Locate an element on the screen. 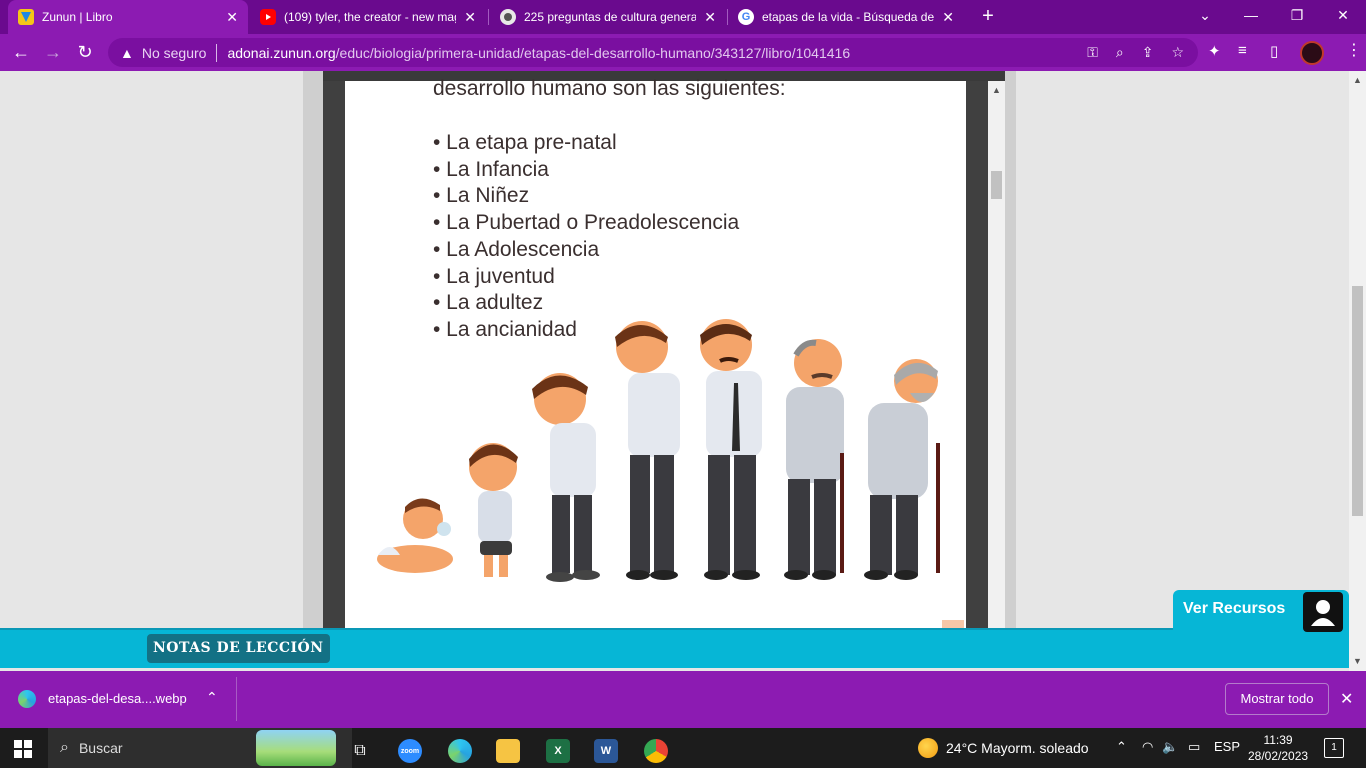 This screenshot has width=1366, height=768. search-icon: ⌕ is located at coordinates (64, 747).